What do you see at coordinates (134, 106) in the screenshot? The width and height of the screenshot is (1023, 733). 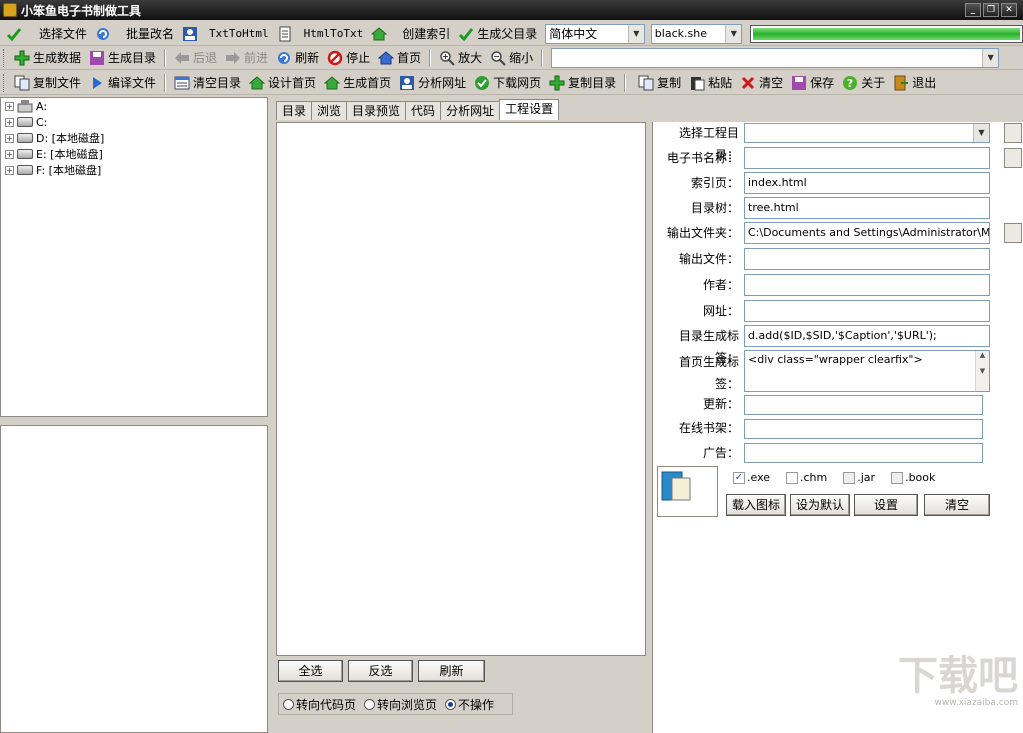 I see `tree-item-drive: + A:` at bounding box center [134, 106].